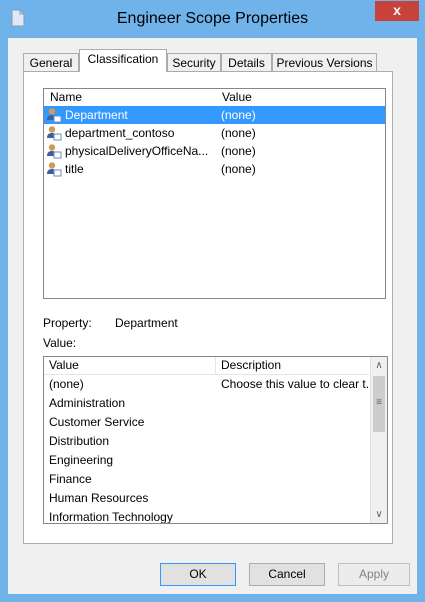  Describe the element at coordinates (206, 498) in the screenshot. I see `value-row: Human Resources` at that location.